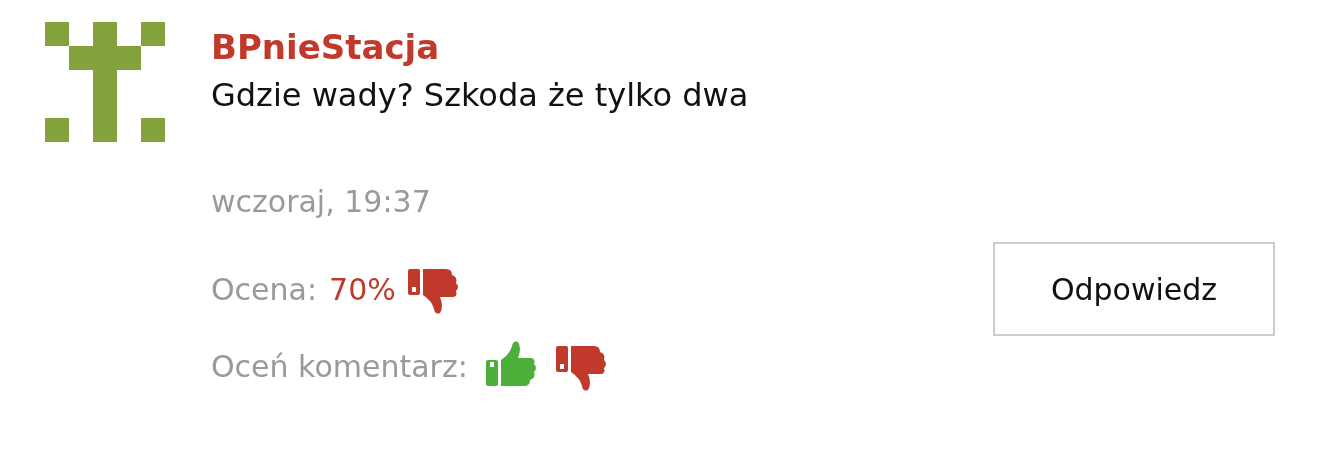  I want to click on rate-label: Oceń komentarz:, so click(339, 366).